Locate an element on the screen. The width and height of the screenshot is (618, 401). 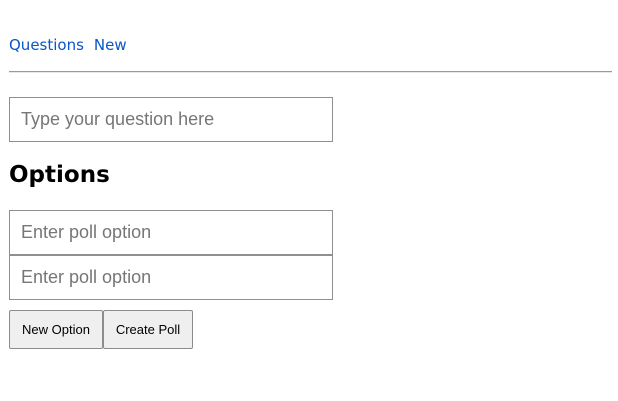
nav-link-new: New is located at coordinates (110, 45).